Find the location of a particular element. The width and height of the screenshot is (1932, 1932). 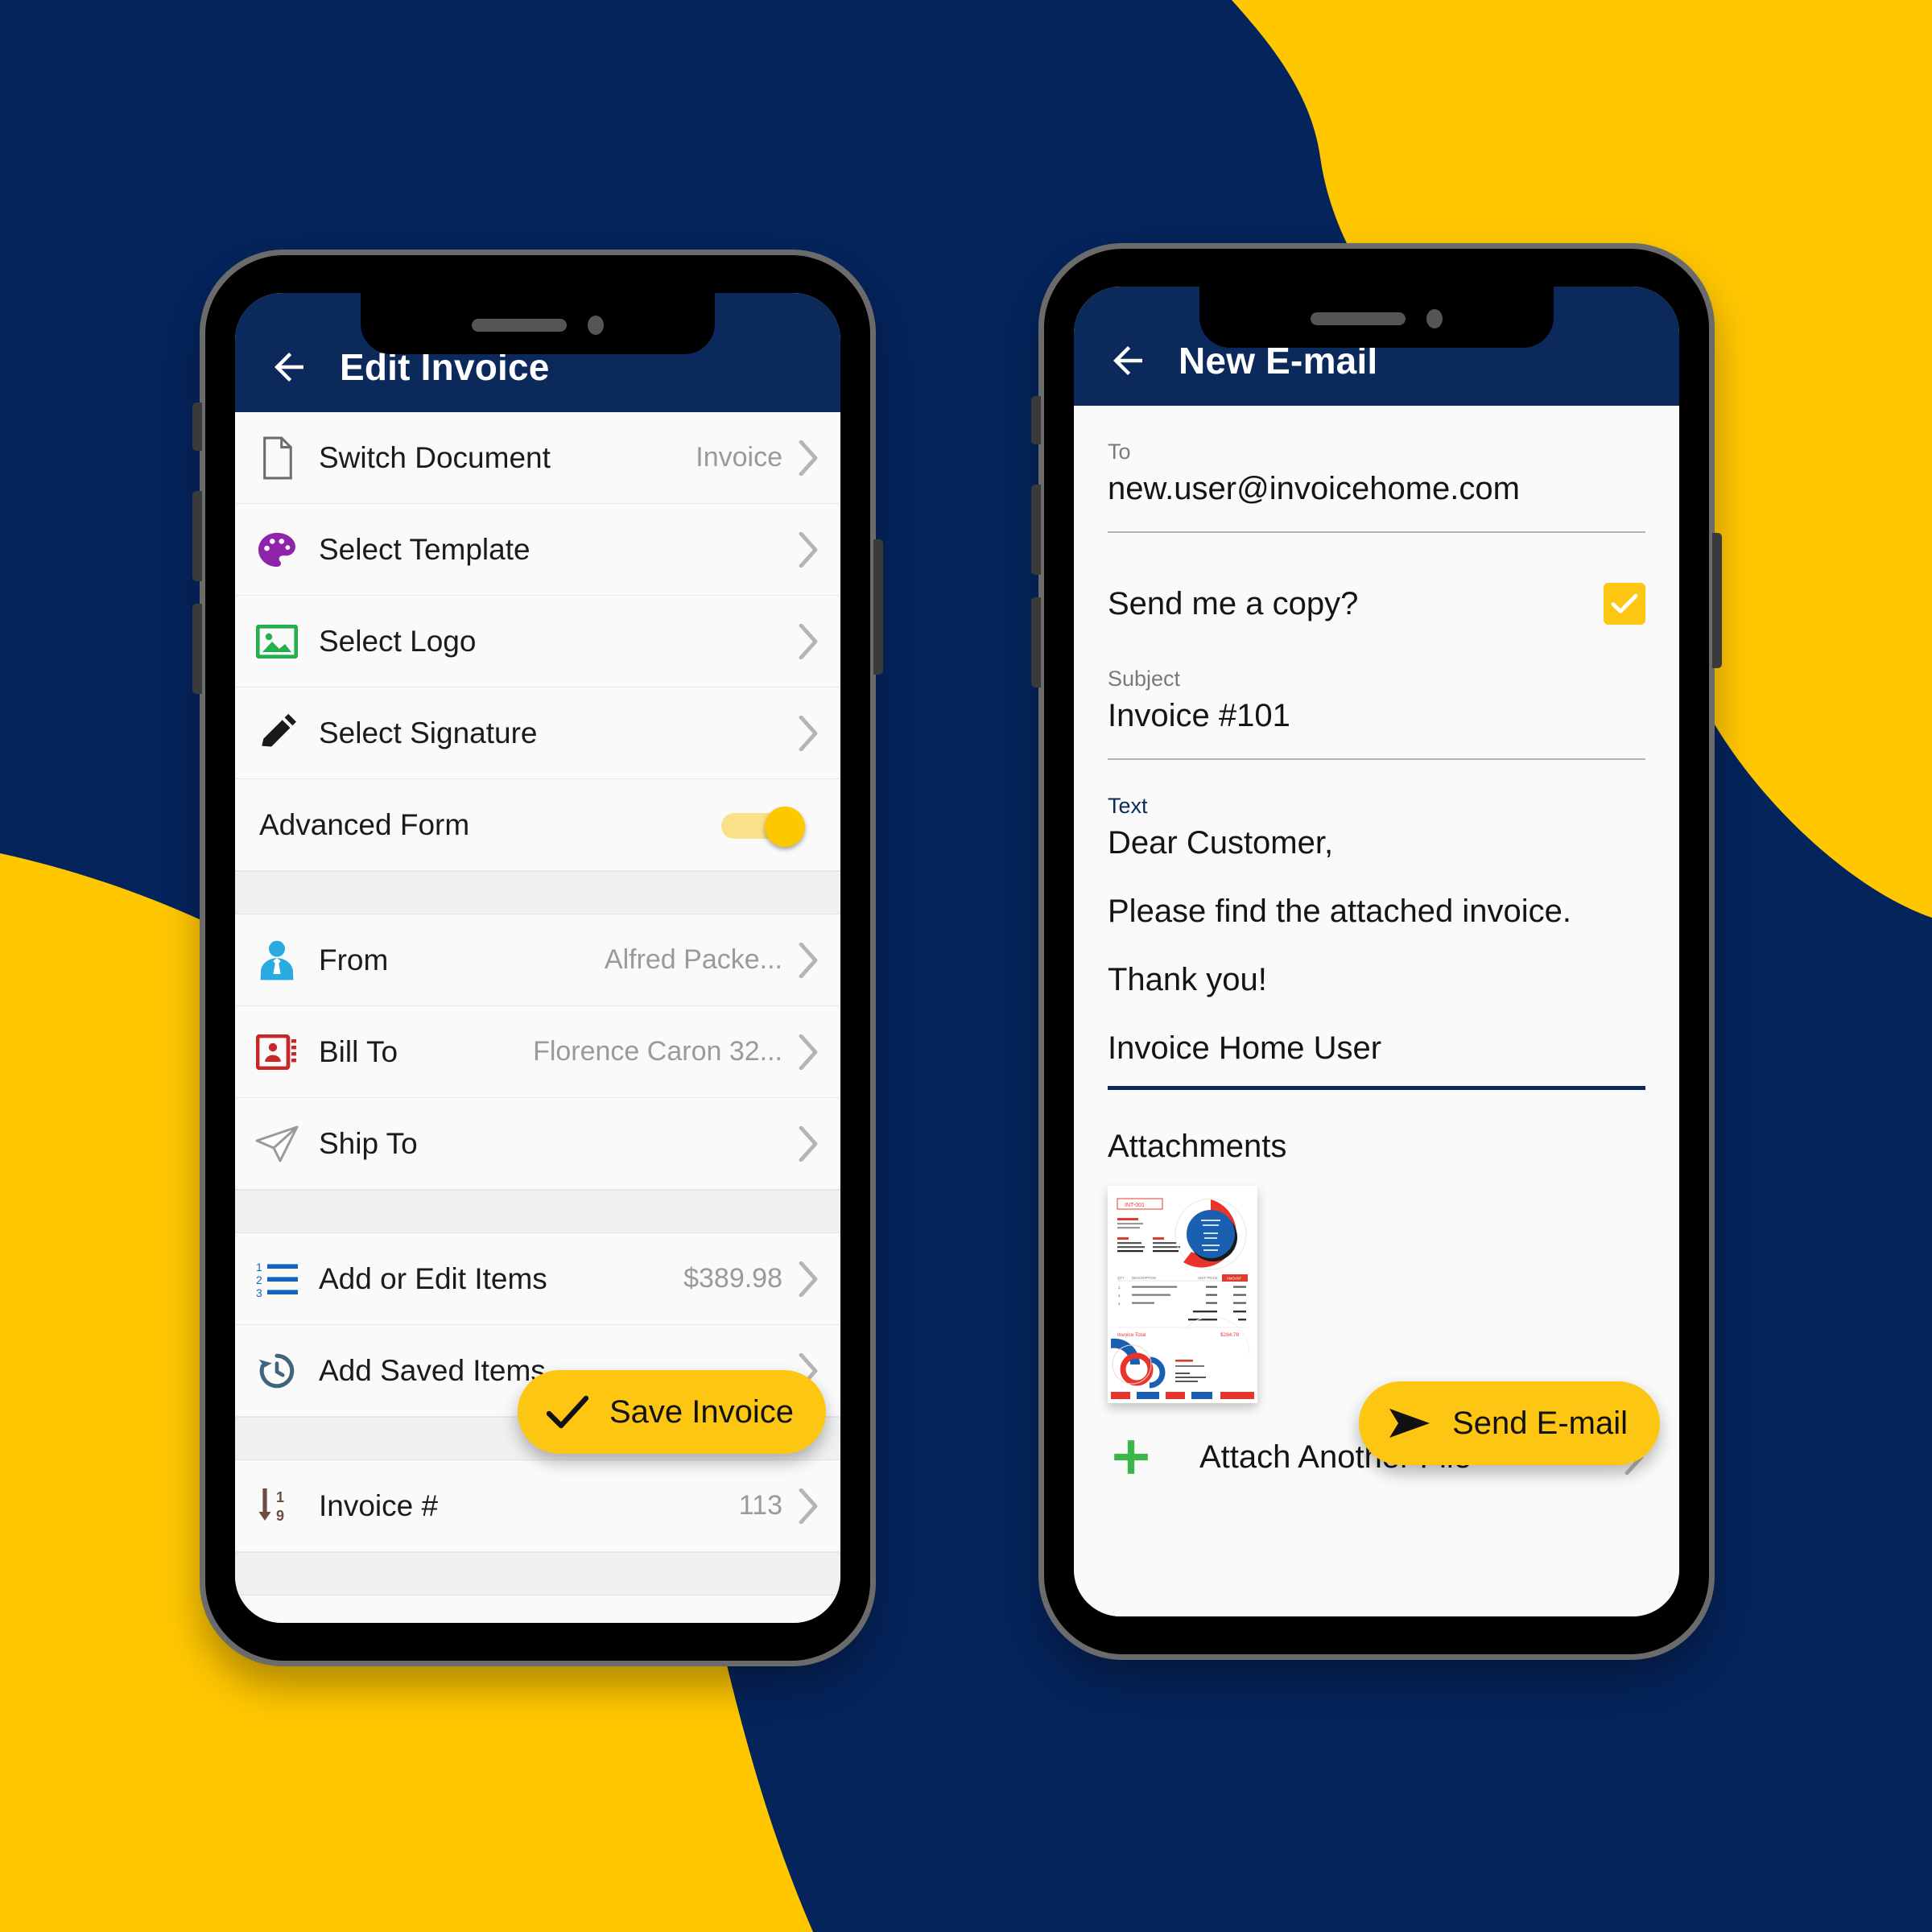

row-invoice-number: 1 9 Invoice # 113 is located at coordinates (537, 1506).